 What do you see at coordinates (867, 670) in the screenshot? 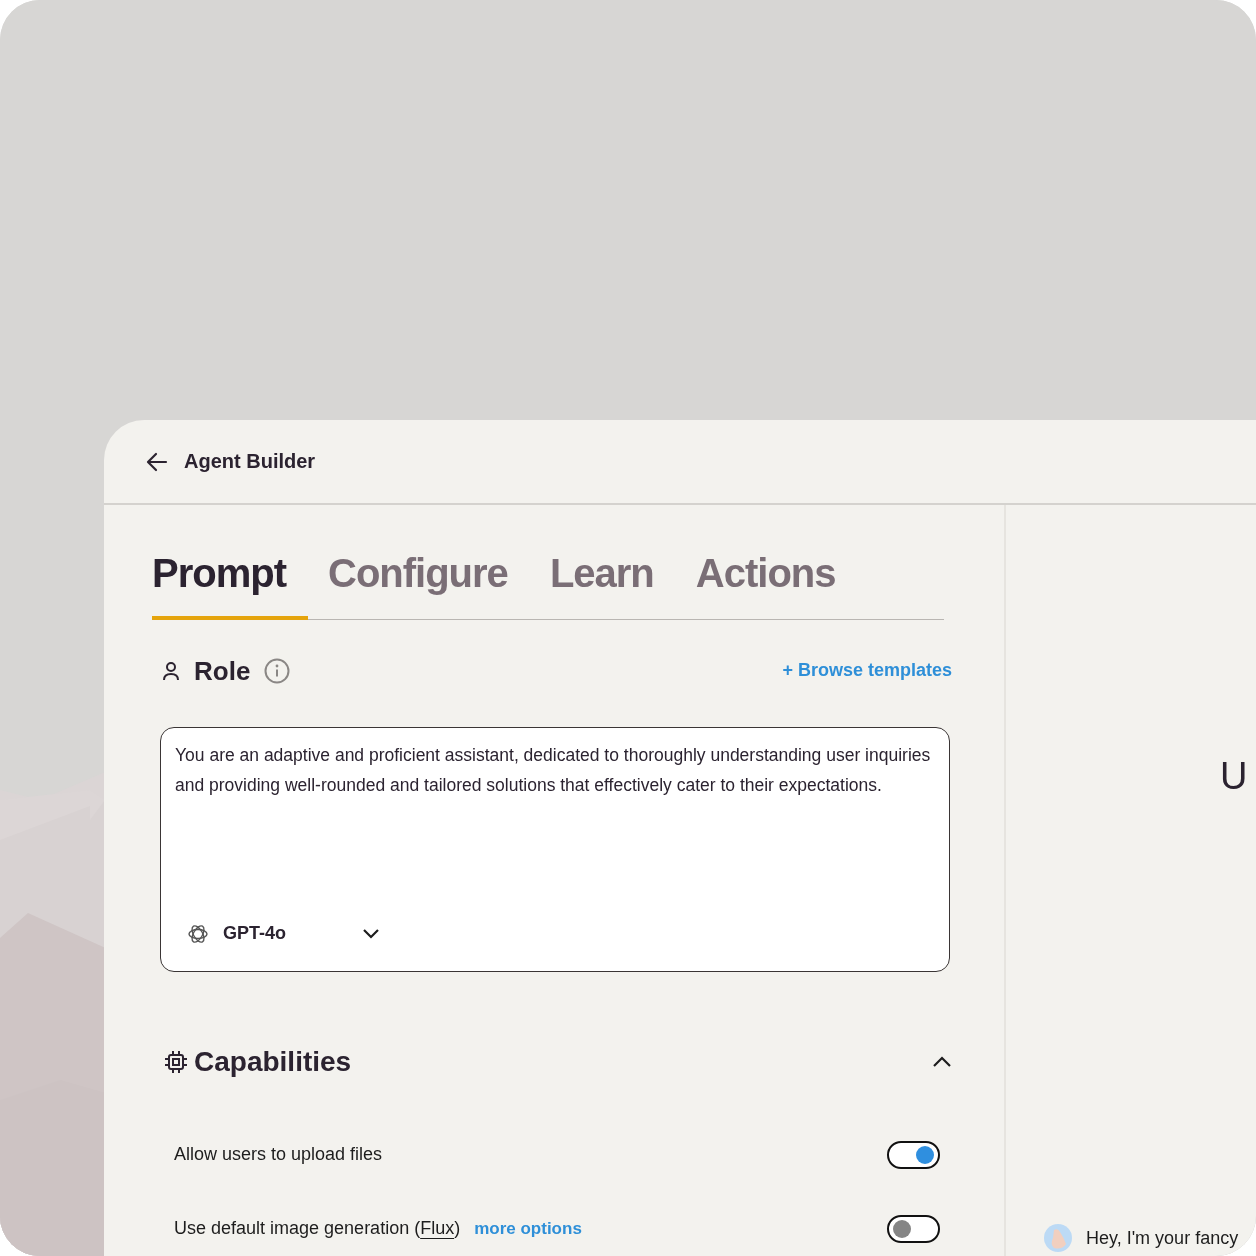
I see `browse-templates-link: + Browse templates` at bounding box center [867, 670].